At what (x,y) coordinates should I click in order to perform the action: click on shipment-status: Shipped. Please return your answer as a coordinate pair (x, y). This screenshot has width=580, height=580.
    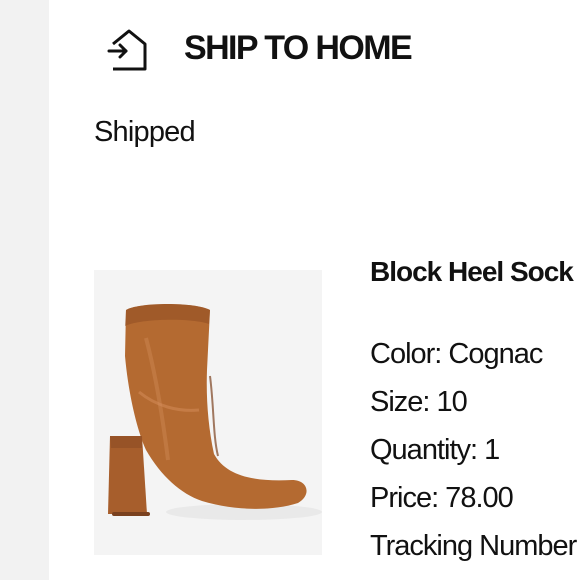
    Looking at the image, I should click on (145, 132).